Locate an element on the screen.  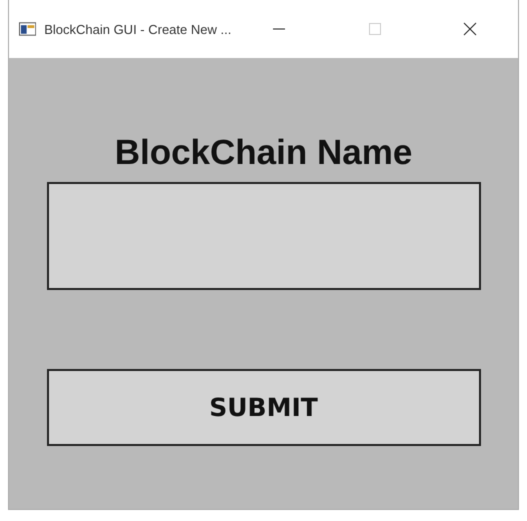
submit-button: SUBMIT is located at coordinates (263, 407).